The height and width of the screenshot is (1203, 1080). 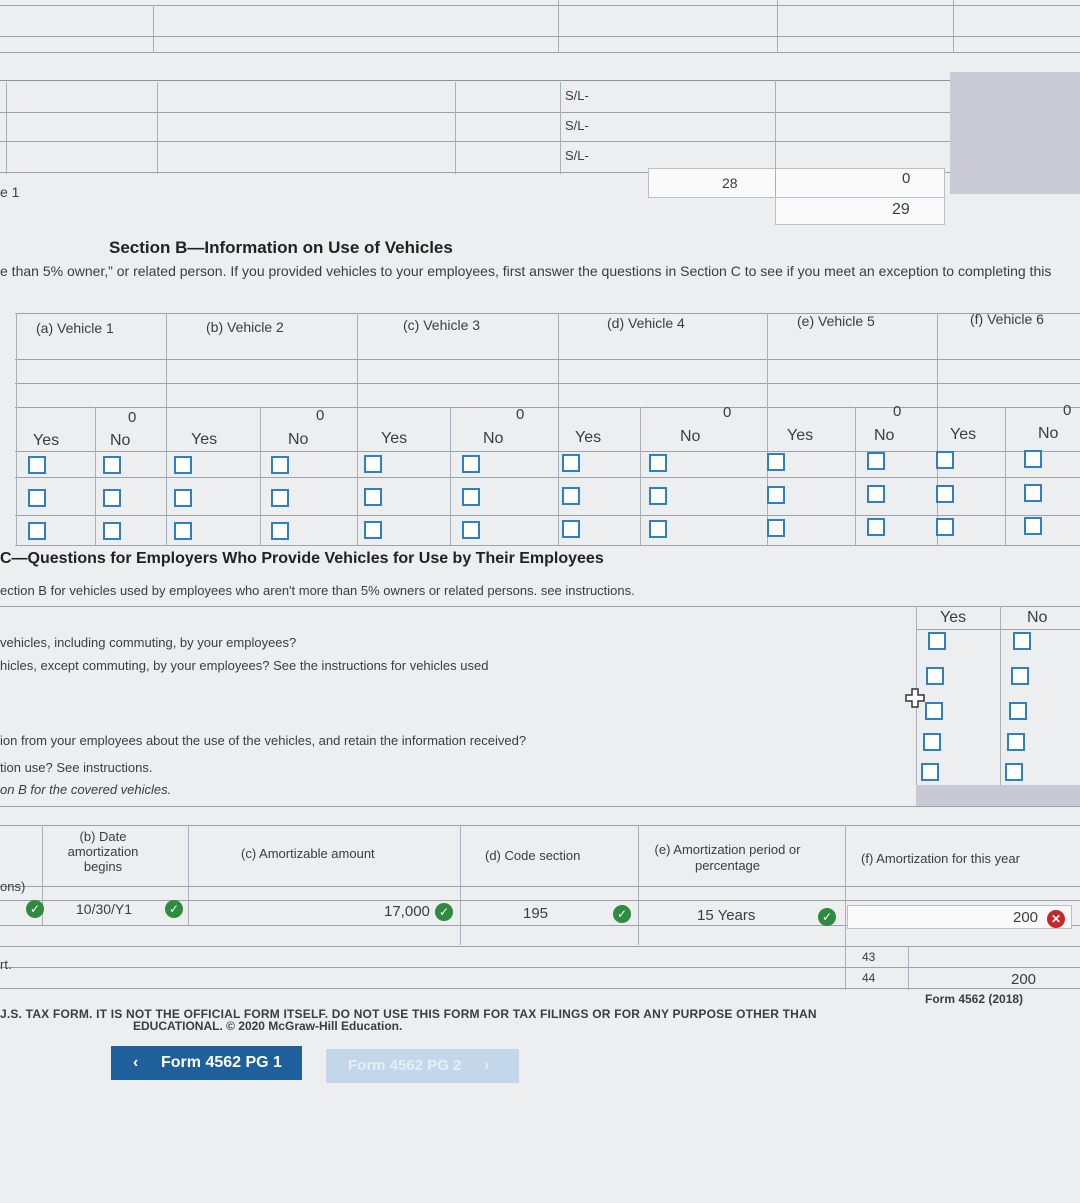 I want to click on row-stub: ons), so click(x=13, y=886).